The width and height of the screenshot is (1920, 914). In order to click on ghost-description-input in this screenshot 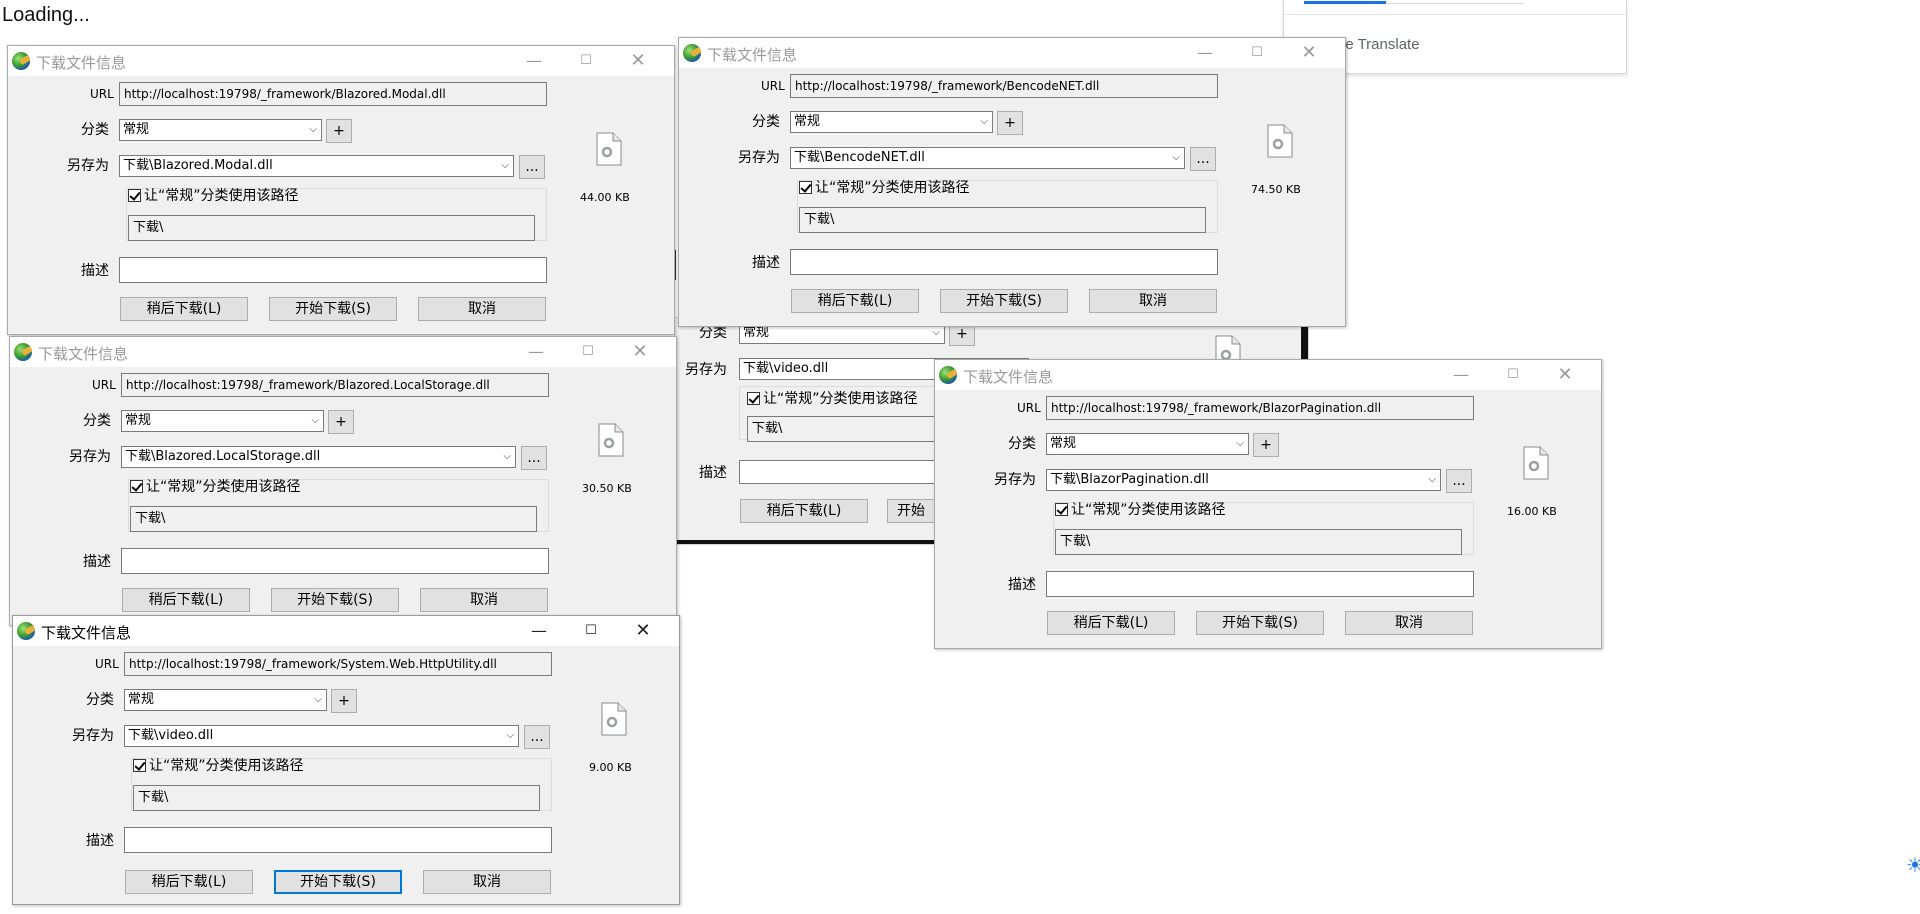, I will do `click(839, 472)`.